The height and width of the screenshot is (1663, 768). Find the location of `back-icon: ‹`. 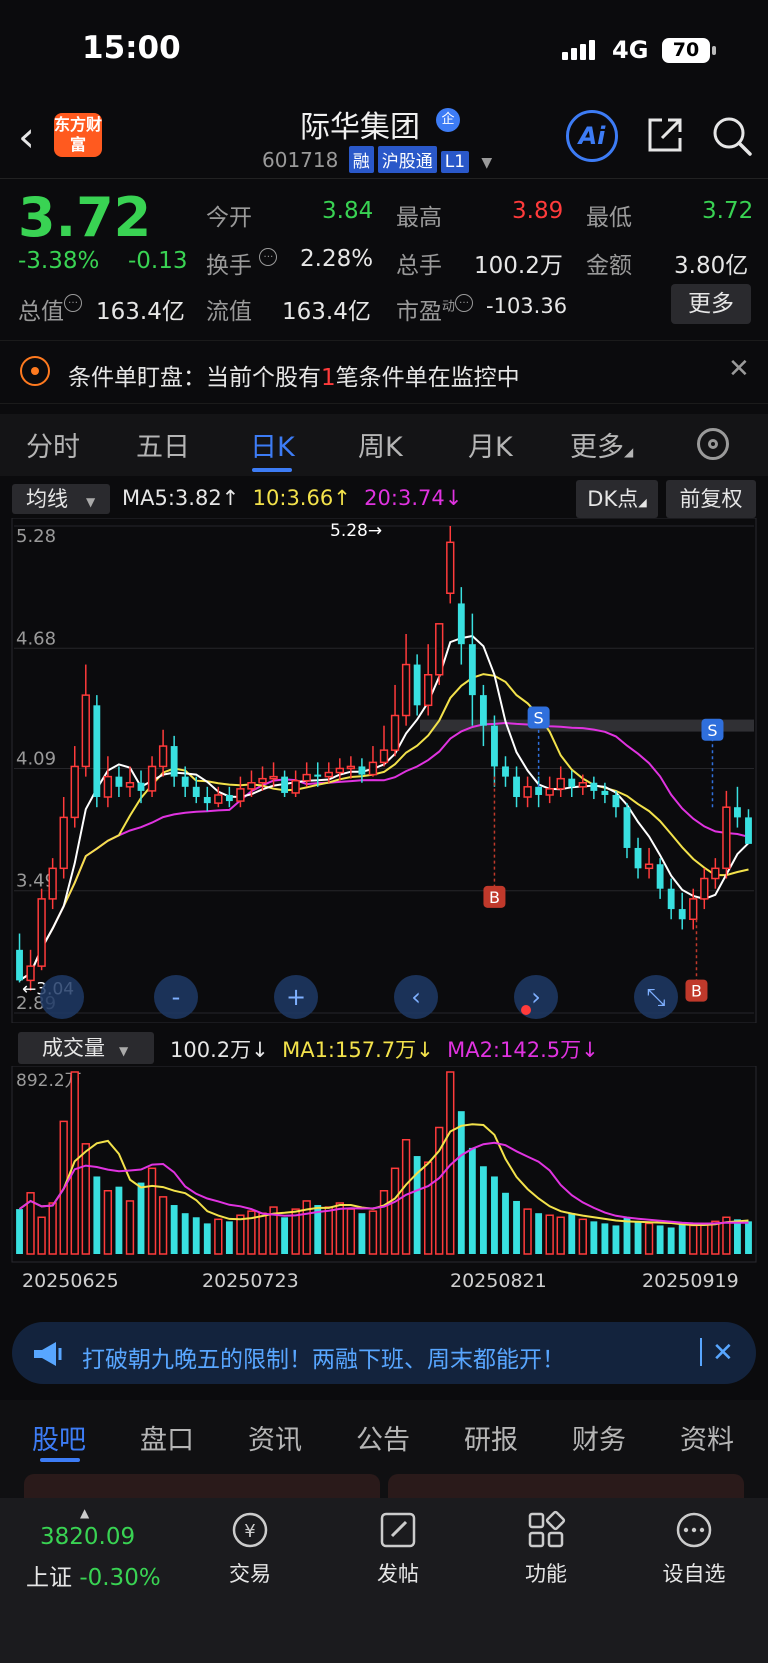

back-icon: ‹ is located at coordinates (26, 136).